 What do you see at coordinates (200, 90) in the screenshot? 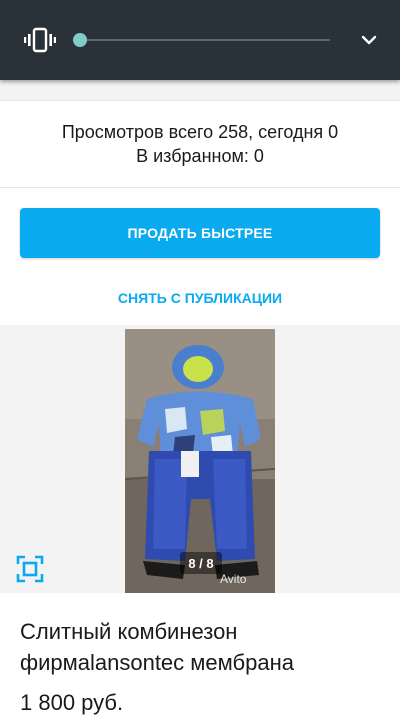
I see `top-spacer` at bounding box center [200, 90].